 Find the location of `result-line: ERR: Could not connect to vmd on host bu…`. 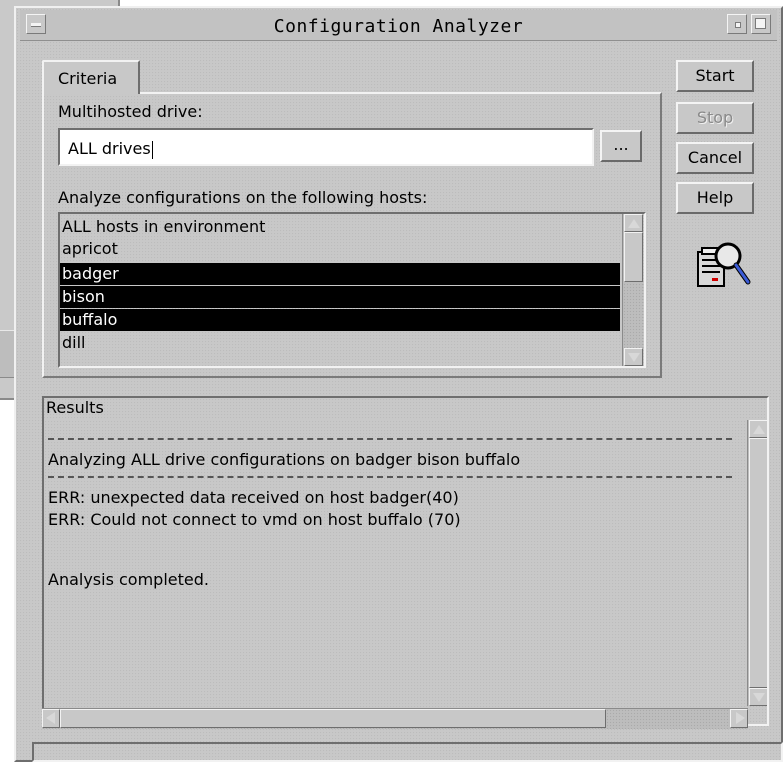

result-line: ERR: Could not connect to vmd on host bu… is located at coordinates (254, 519).